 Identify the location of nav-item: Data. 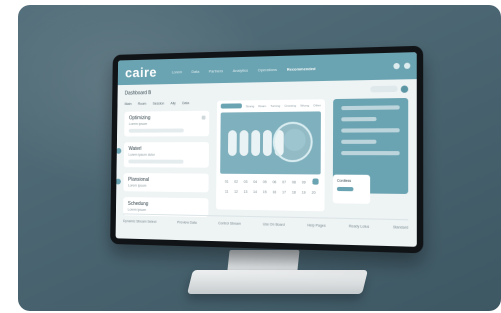
(195, 70).